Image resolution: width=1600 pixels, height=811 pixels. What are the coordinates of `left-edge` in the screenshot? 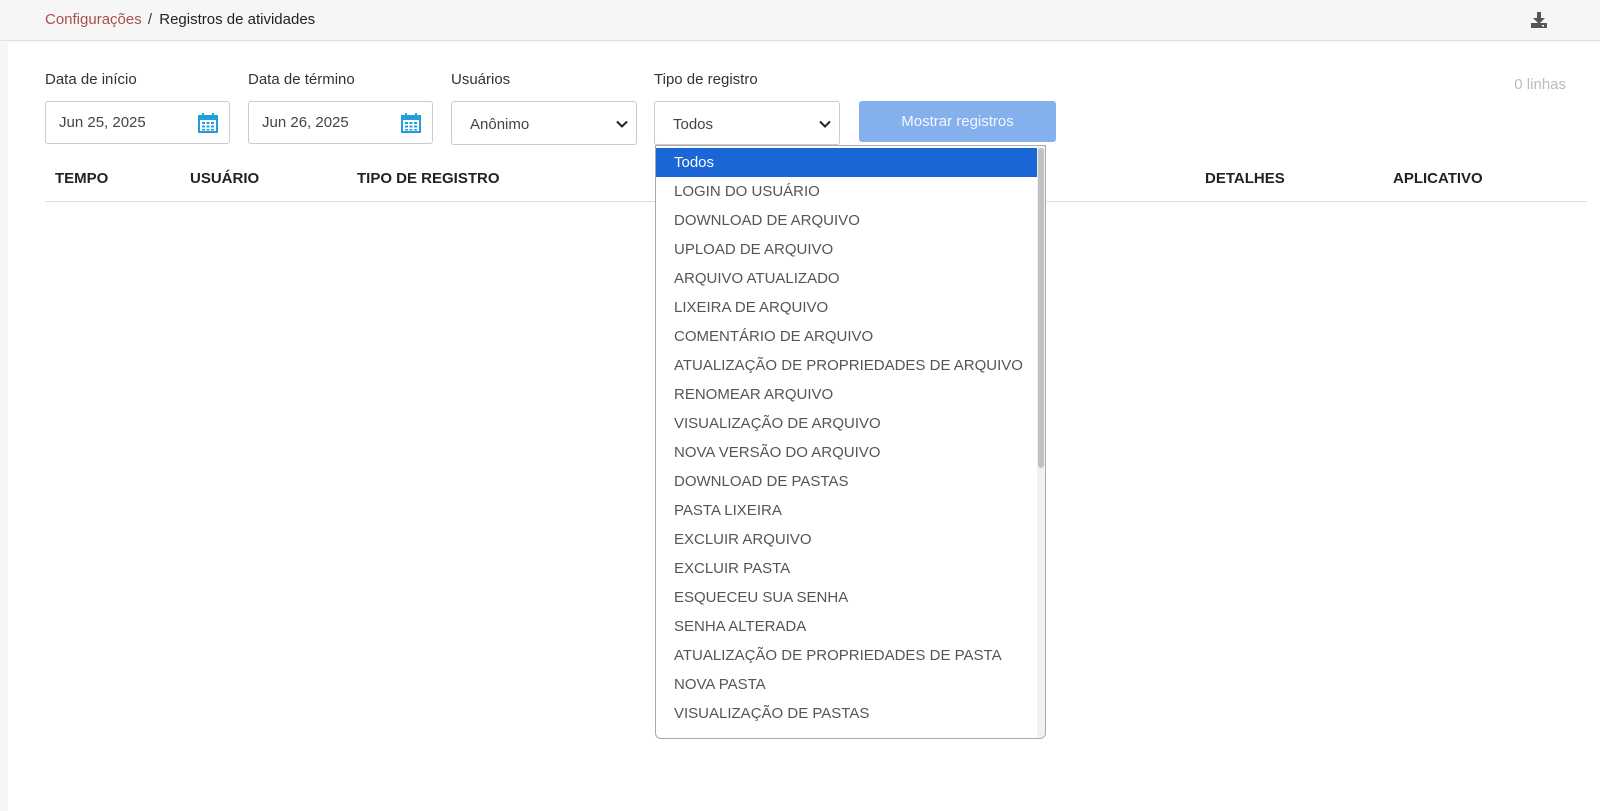 It's located at (4, 426).